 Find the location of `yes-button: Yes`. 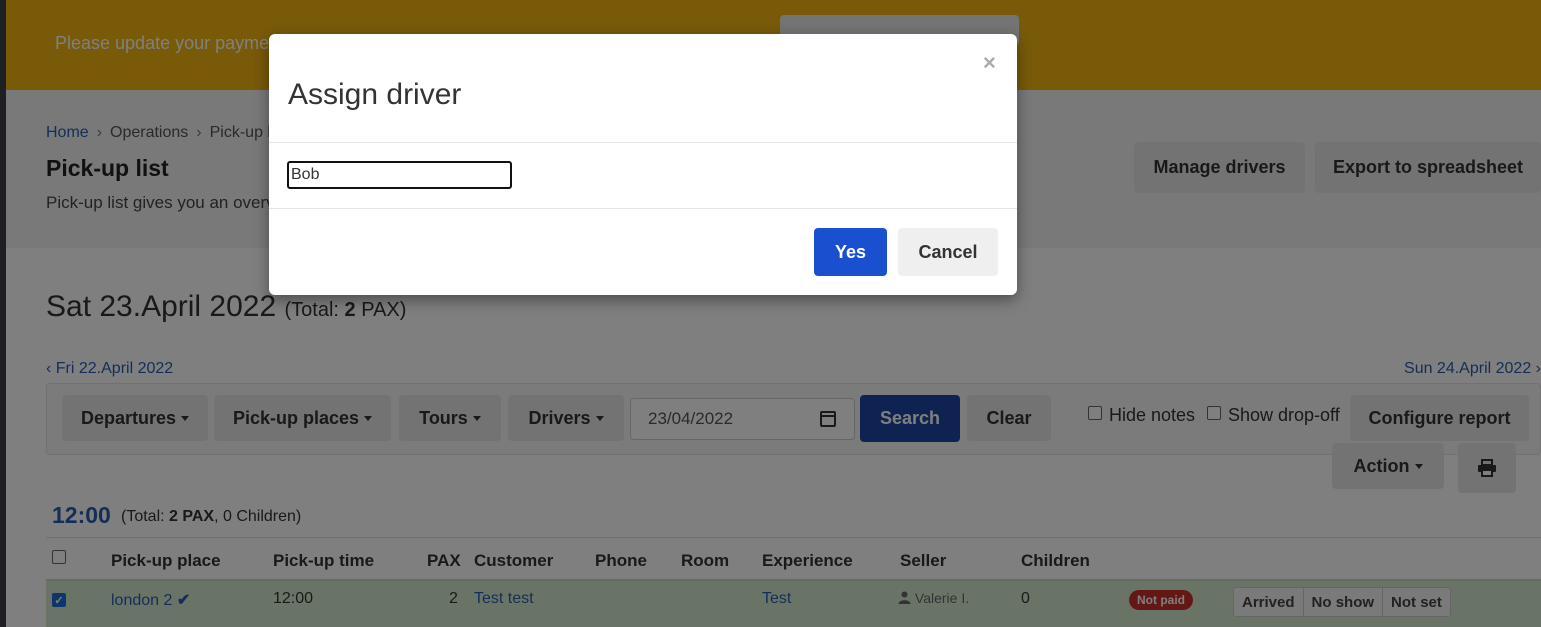

yes-button: Yes is located at coordinates (850, 252).